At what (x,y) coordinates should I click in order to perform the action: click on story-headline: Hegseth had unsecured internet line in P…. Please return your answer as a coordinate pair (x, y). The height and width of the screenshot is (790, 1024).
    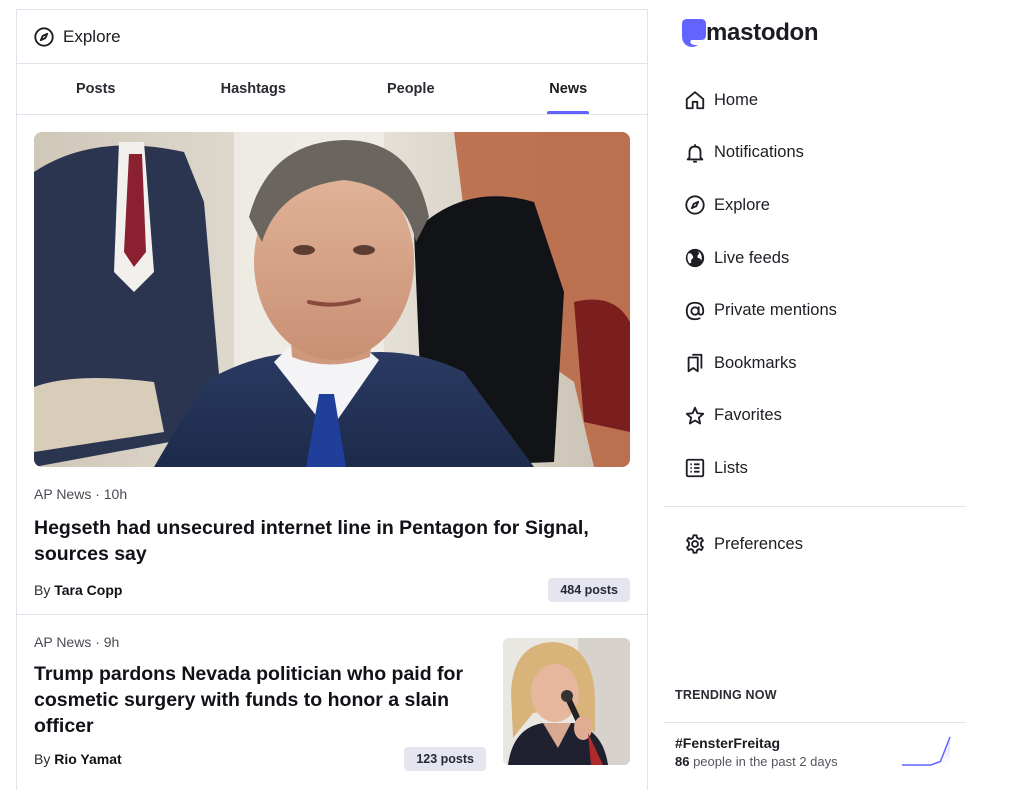
    Looking at the image, I should click on (314, 541).